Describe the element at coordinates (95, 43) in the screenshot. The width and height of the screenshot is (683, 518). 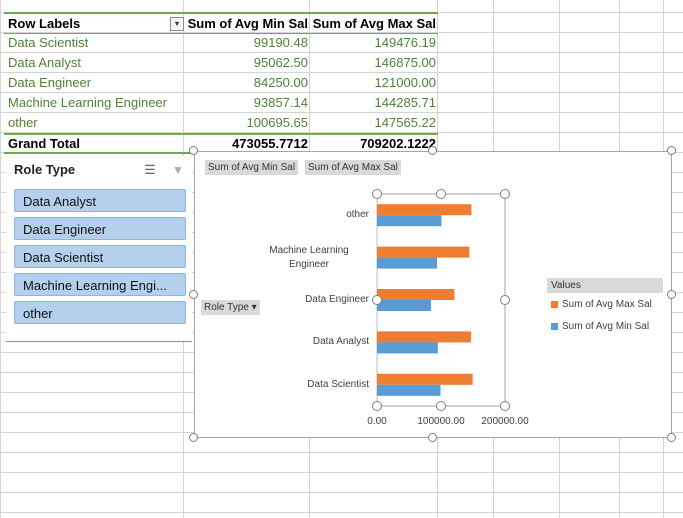
I see `row-label: Data Scientist` at that location.